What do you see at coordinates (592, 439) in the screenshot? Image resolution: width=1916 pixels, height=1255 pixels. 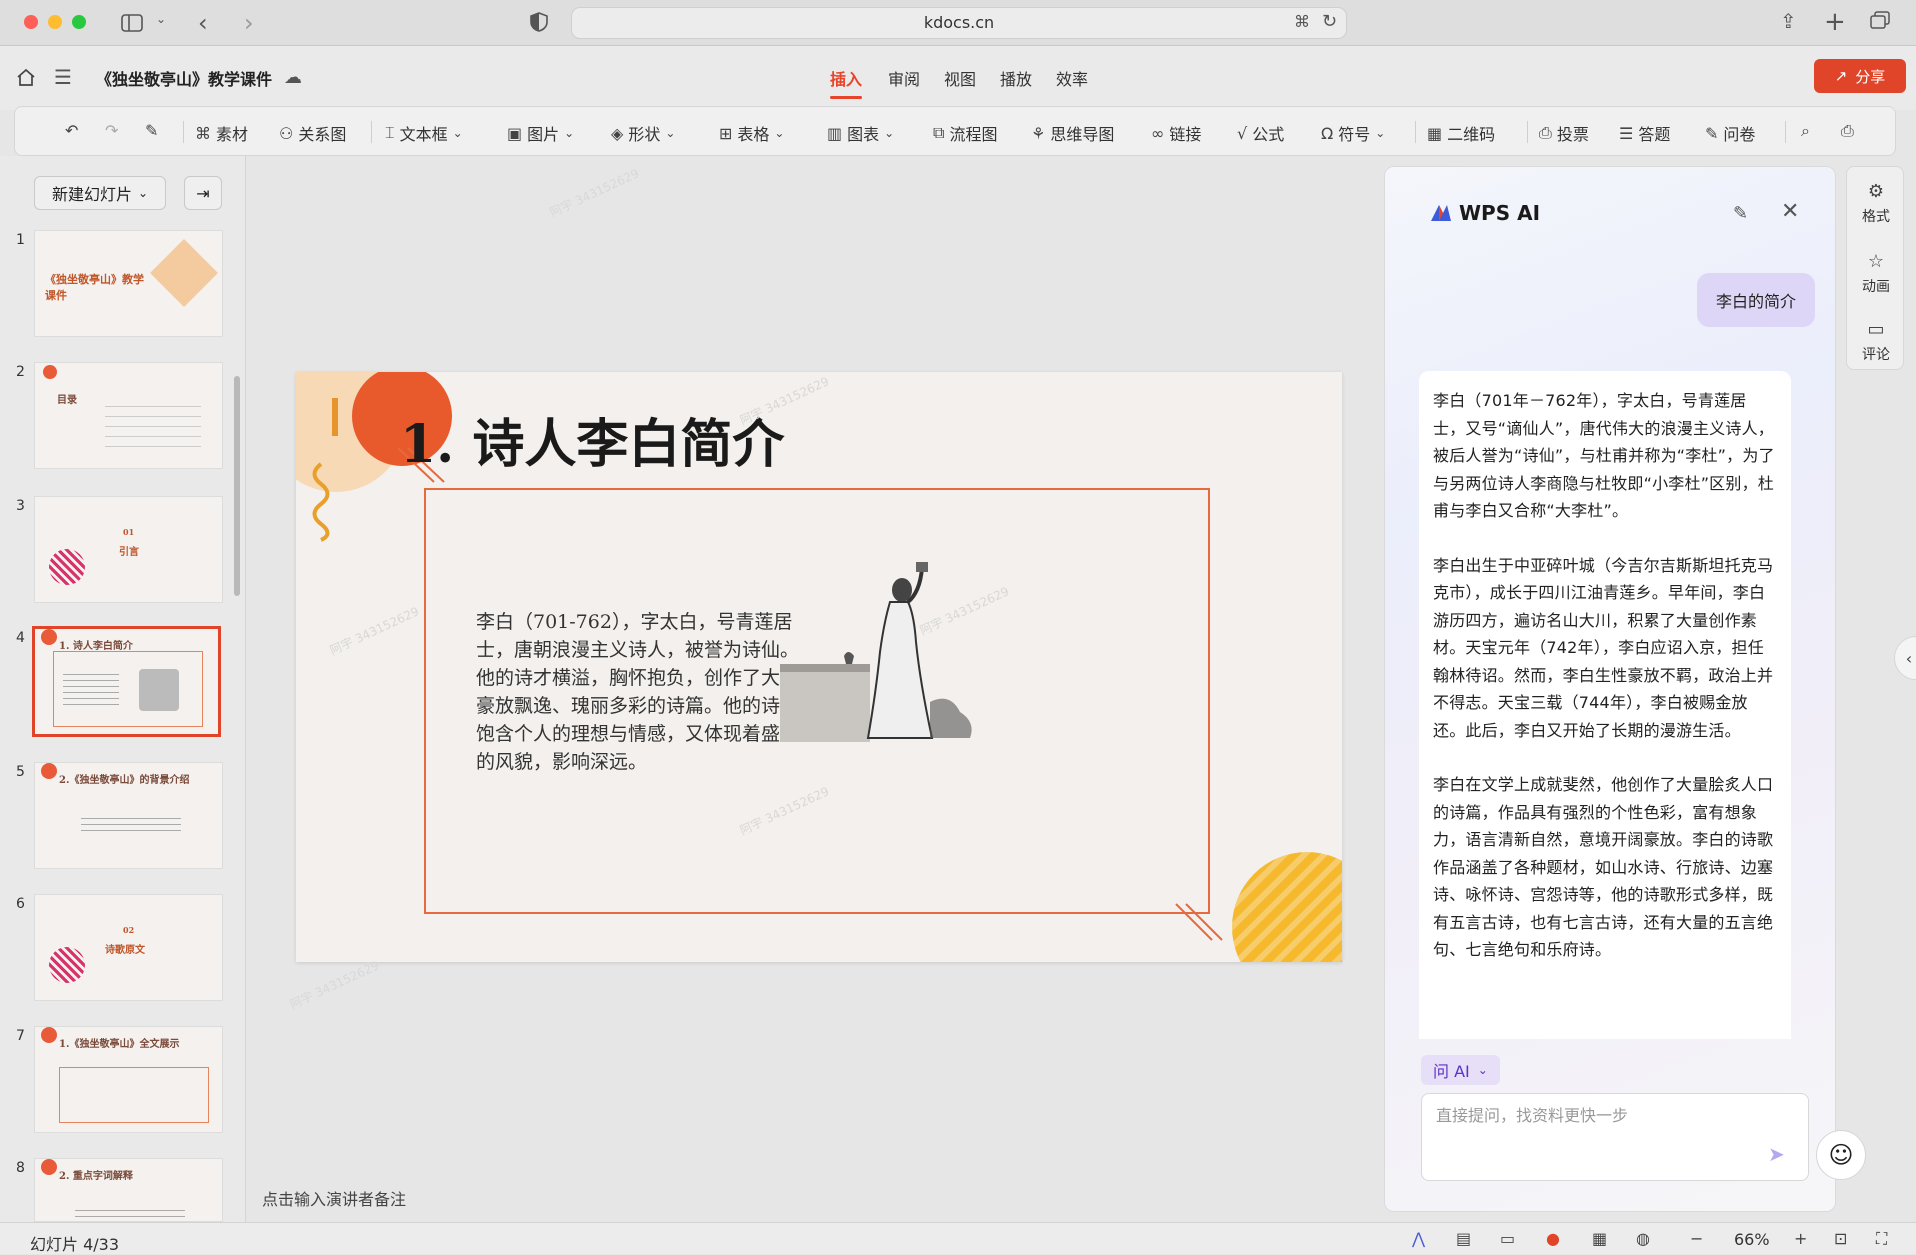 I see `slide-title: 1. 诗人李白简介` at bounding box center [592, 439].